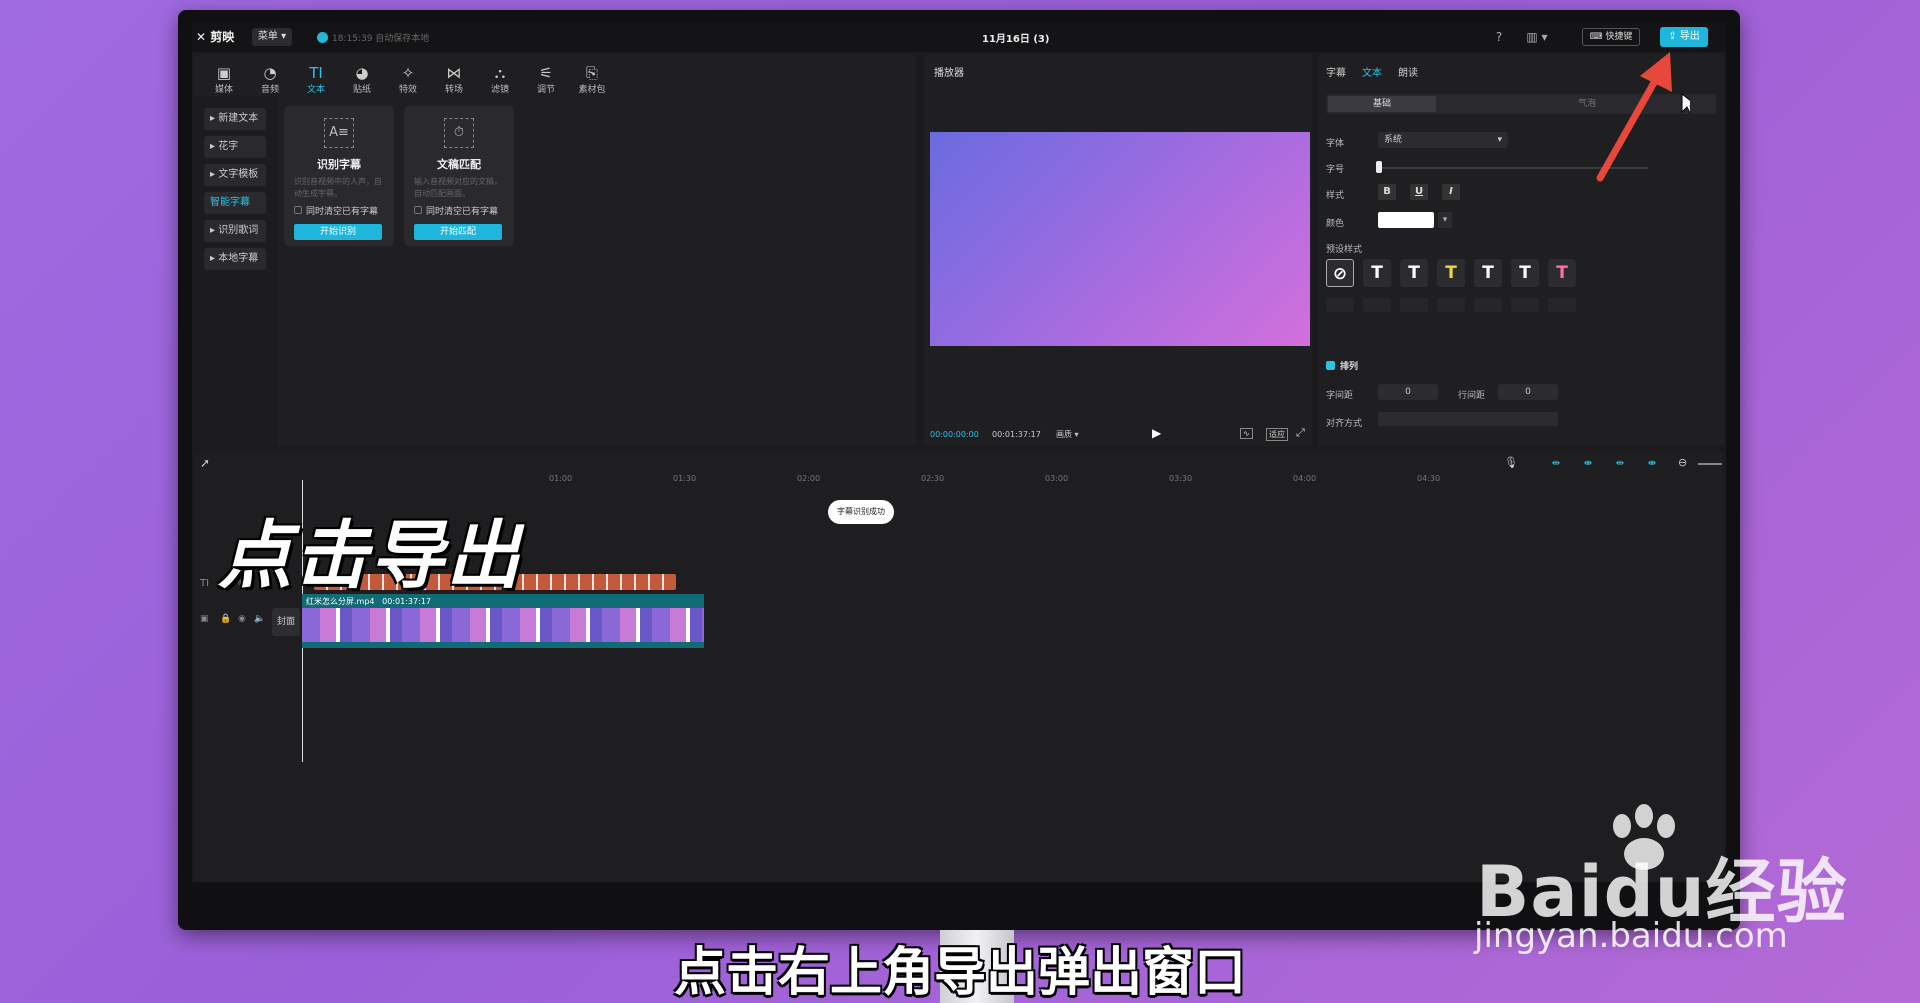  What do you see at coordinates (453, 90) in the screenshot?
I see `tab-label: 转场` at bounding box center [453, 90].